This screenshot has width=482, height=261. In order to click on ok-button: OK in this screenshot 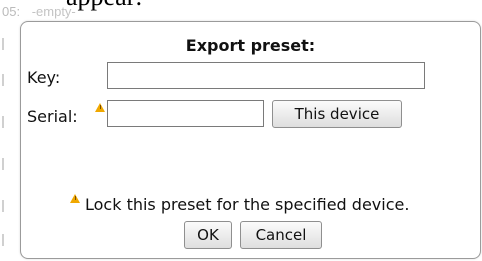, I will do `click(208, 235)`.